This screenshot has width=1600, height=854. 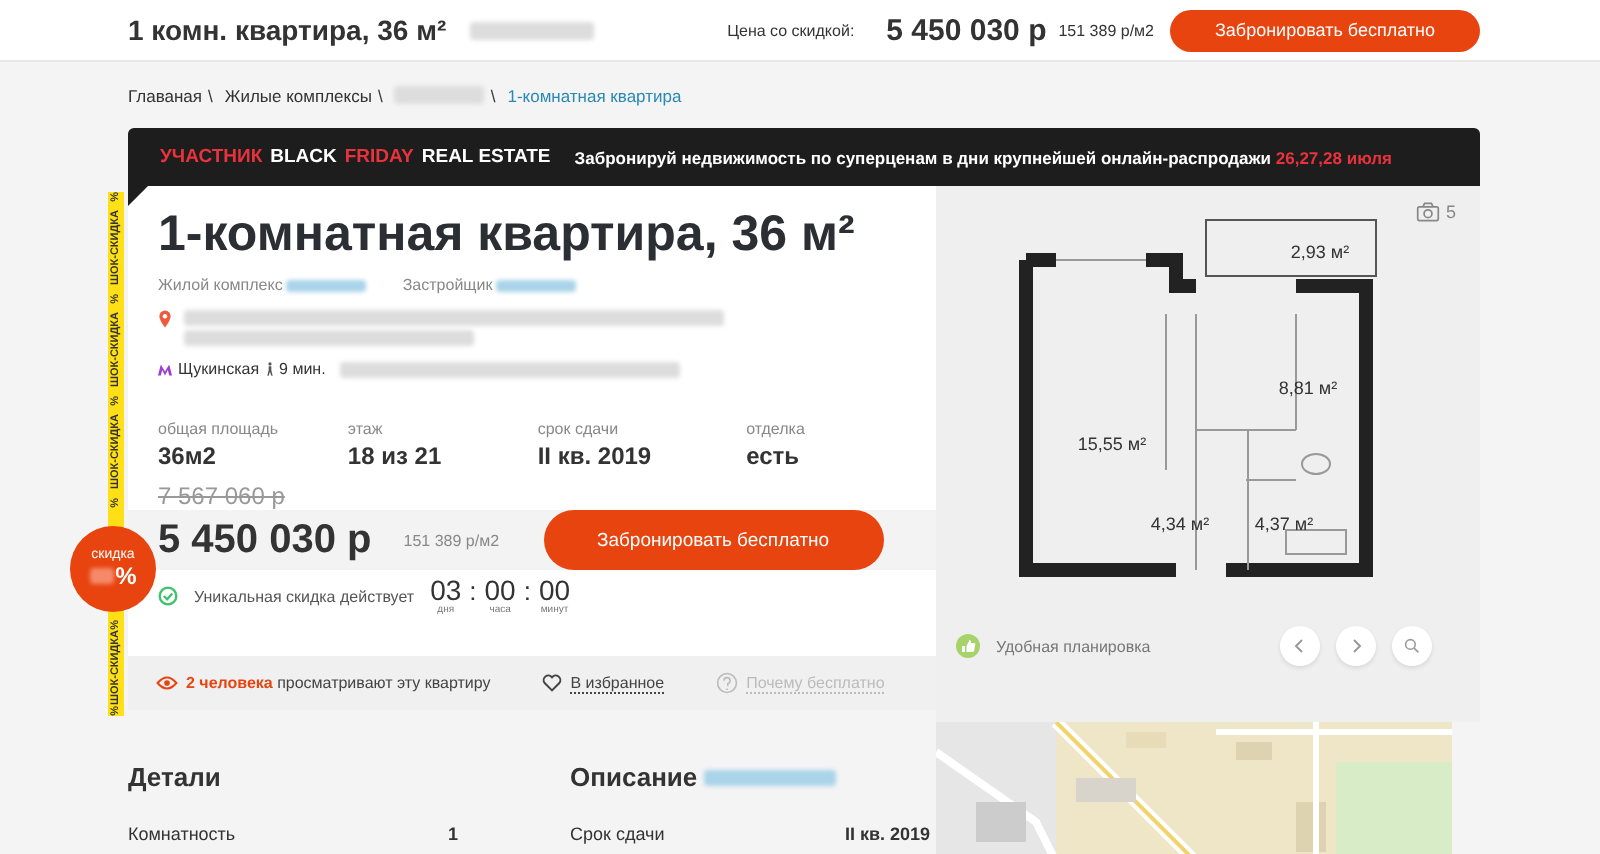 I want to click on detail-label: Срок сдачи, so click(x=617, y=834).